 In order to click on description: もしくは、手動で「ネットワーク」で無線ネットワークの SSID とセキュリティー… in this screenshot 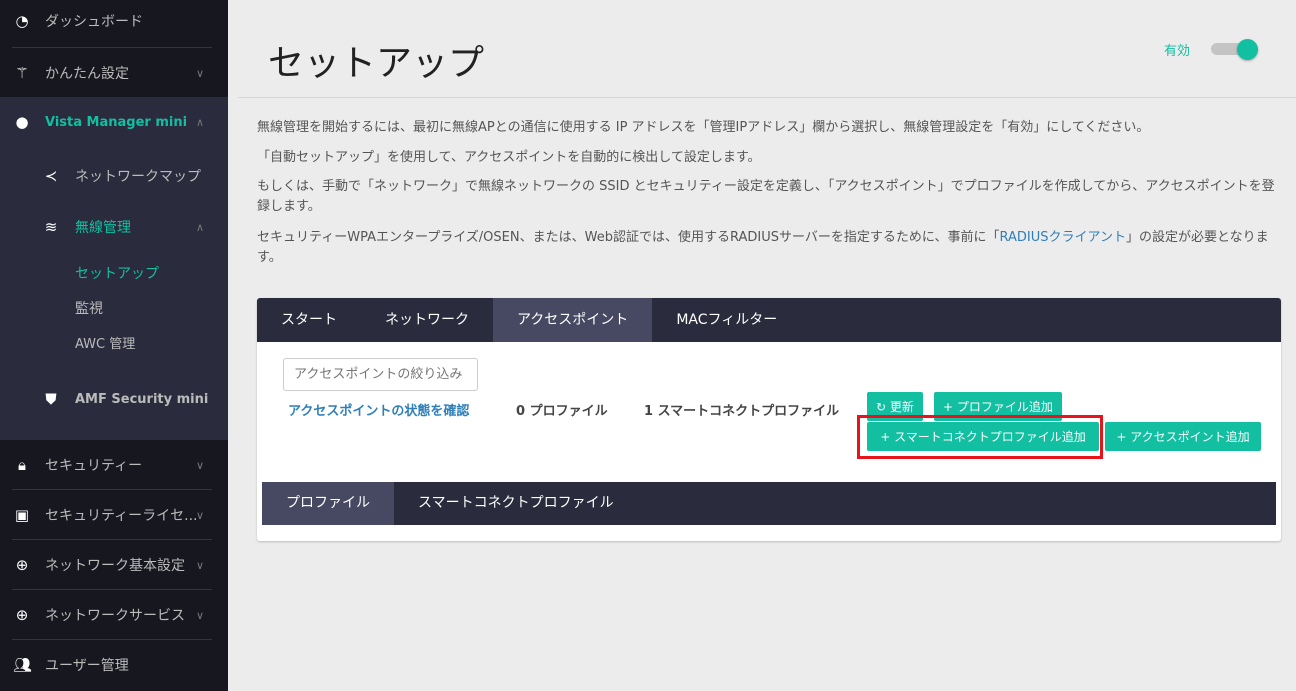, I will do `click(766, 196)`.